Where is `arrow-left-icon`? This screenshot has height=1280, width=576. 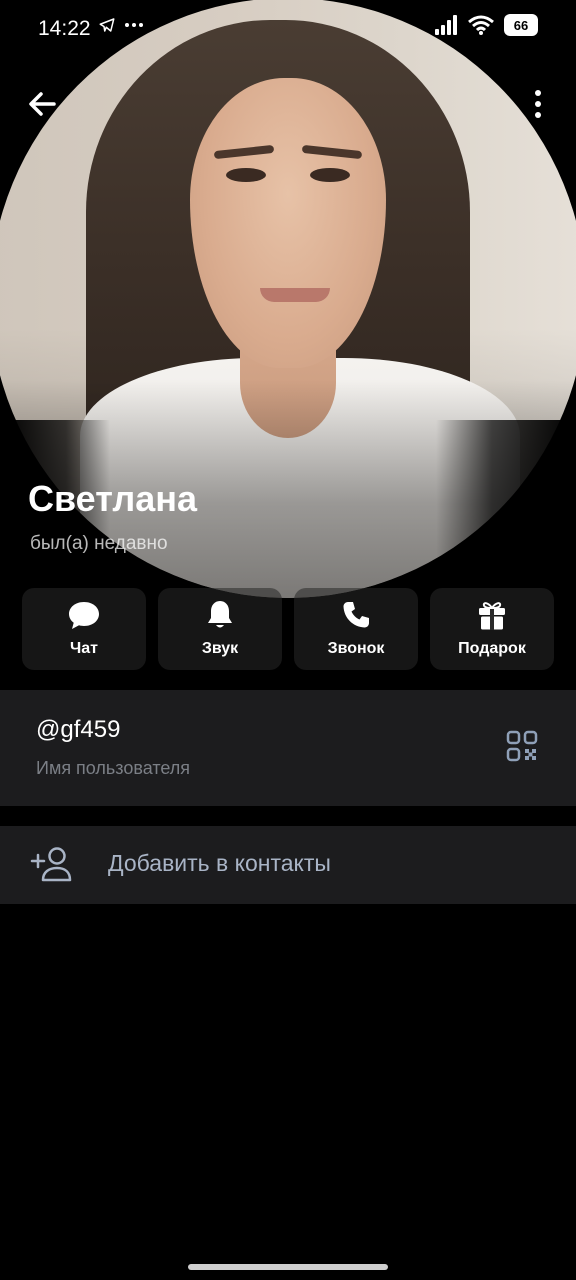
arrow-left-icon is located at coordinates (42, 104).